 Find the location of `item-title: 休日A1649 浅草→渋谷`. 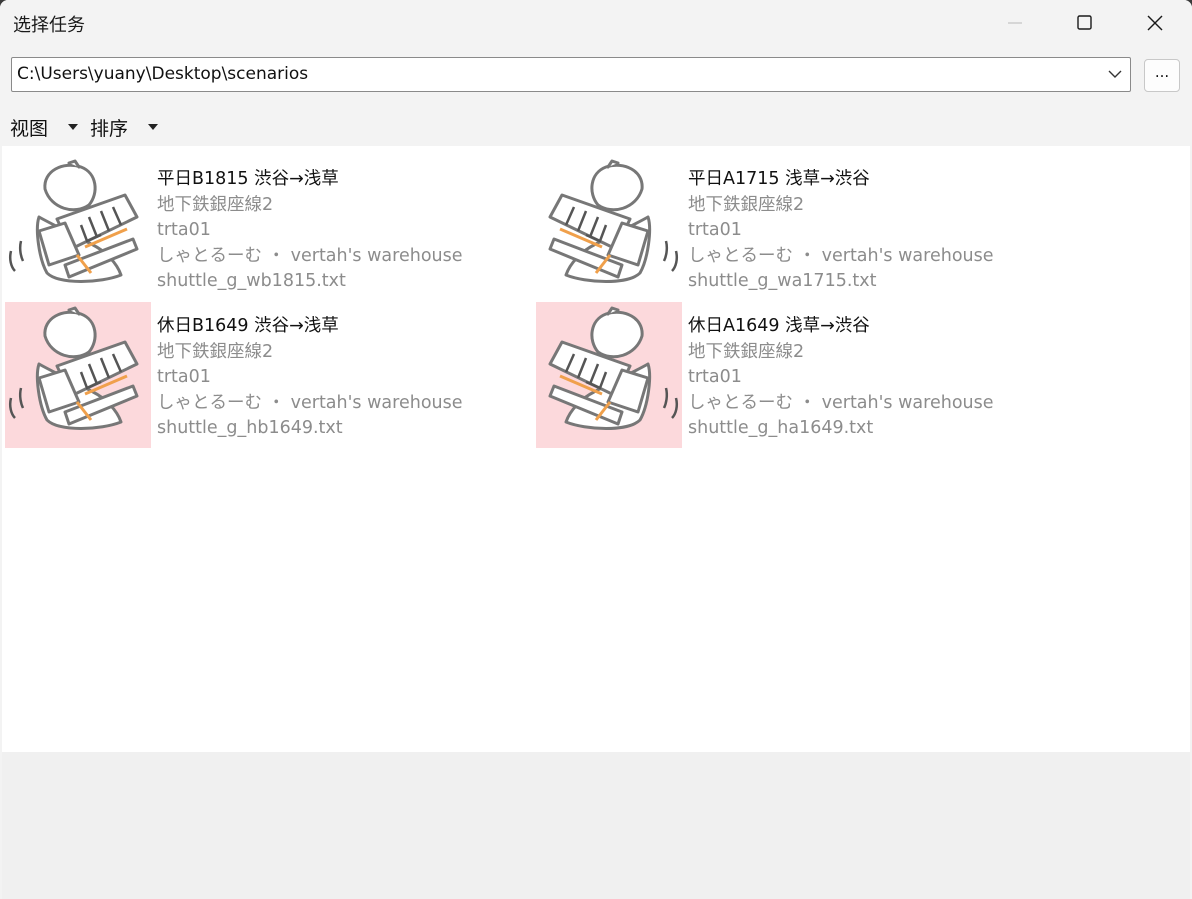

item-title: 休日A1649 浅草→渋谷 is located at coordinates (779, 326).